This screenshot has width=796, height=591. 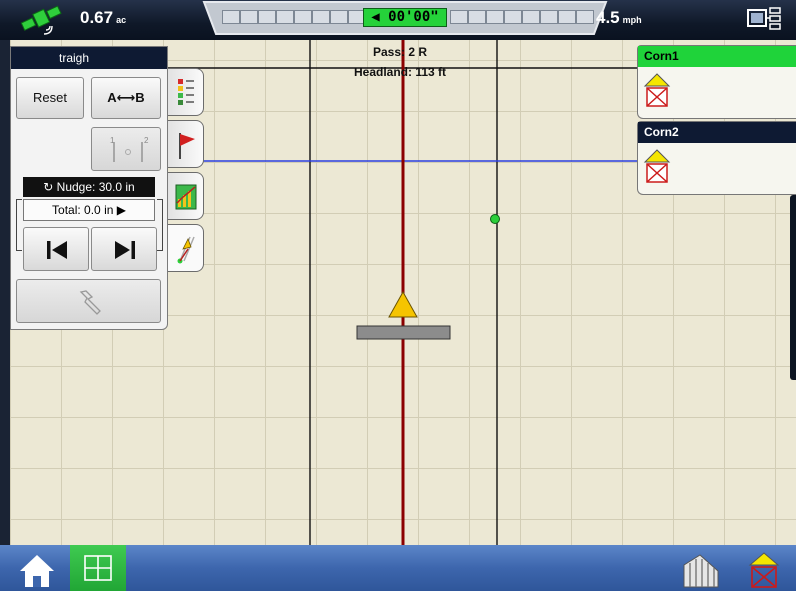 I want to click on run-screen-button, so click(x=98, y=568).